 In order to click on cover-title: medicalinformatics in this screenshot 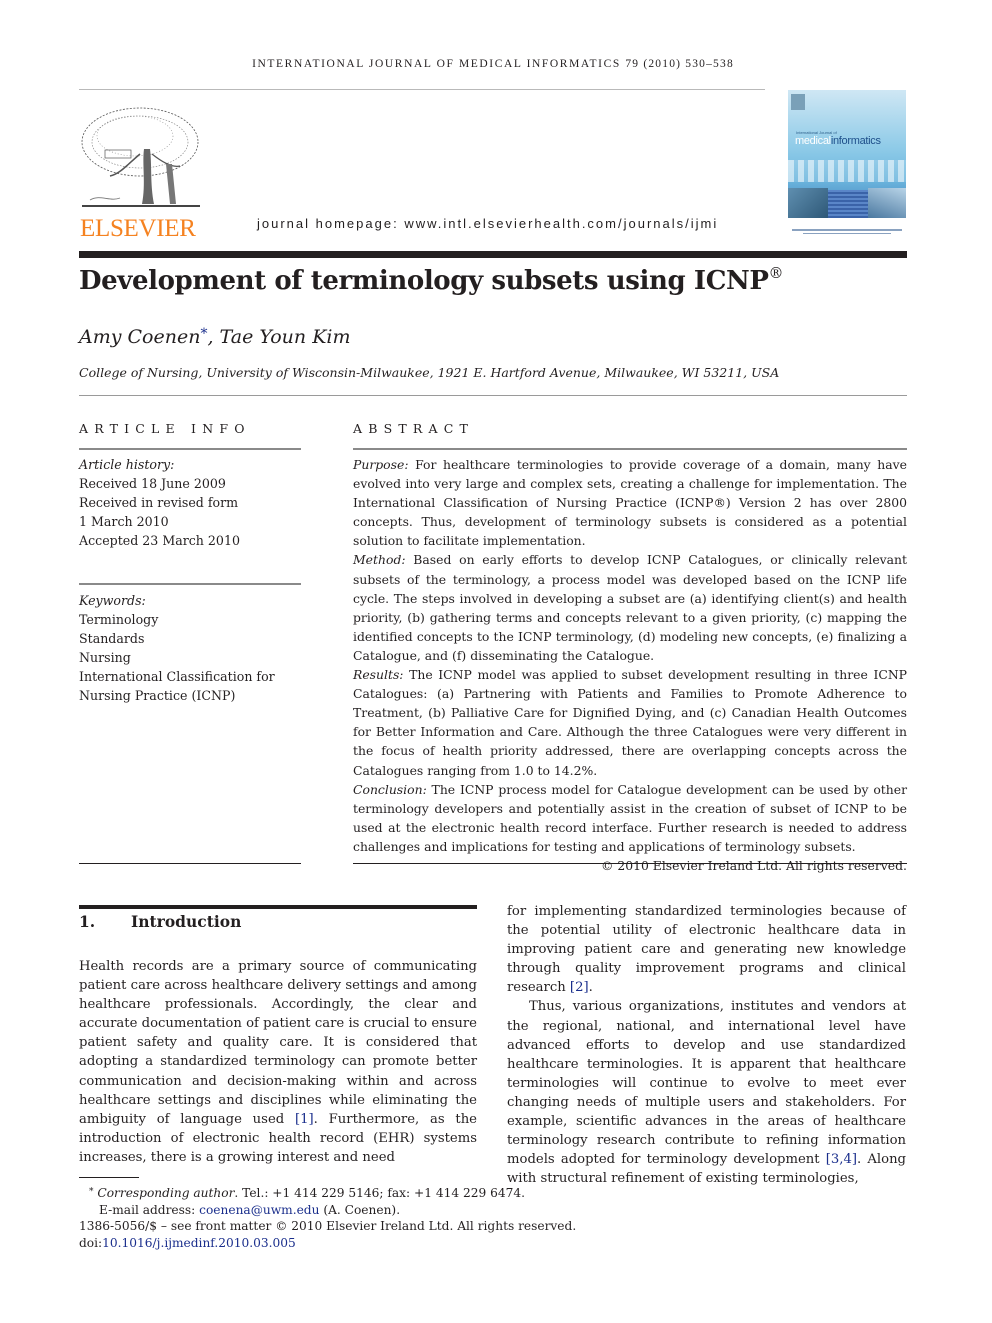, I will do `click(838, 141)`.